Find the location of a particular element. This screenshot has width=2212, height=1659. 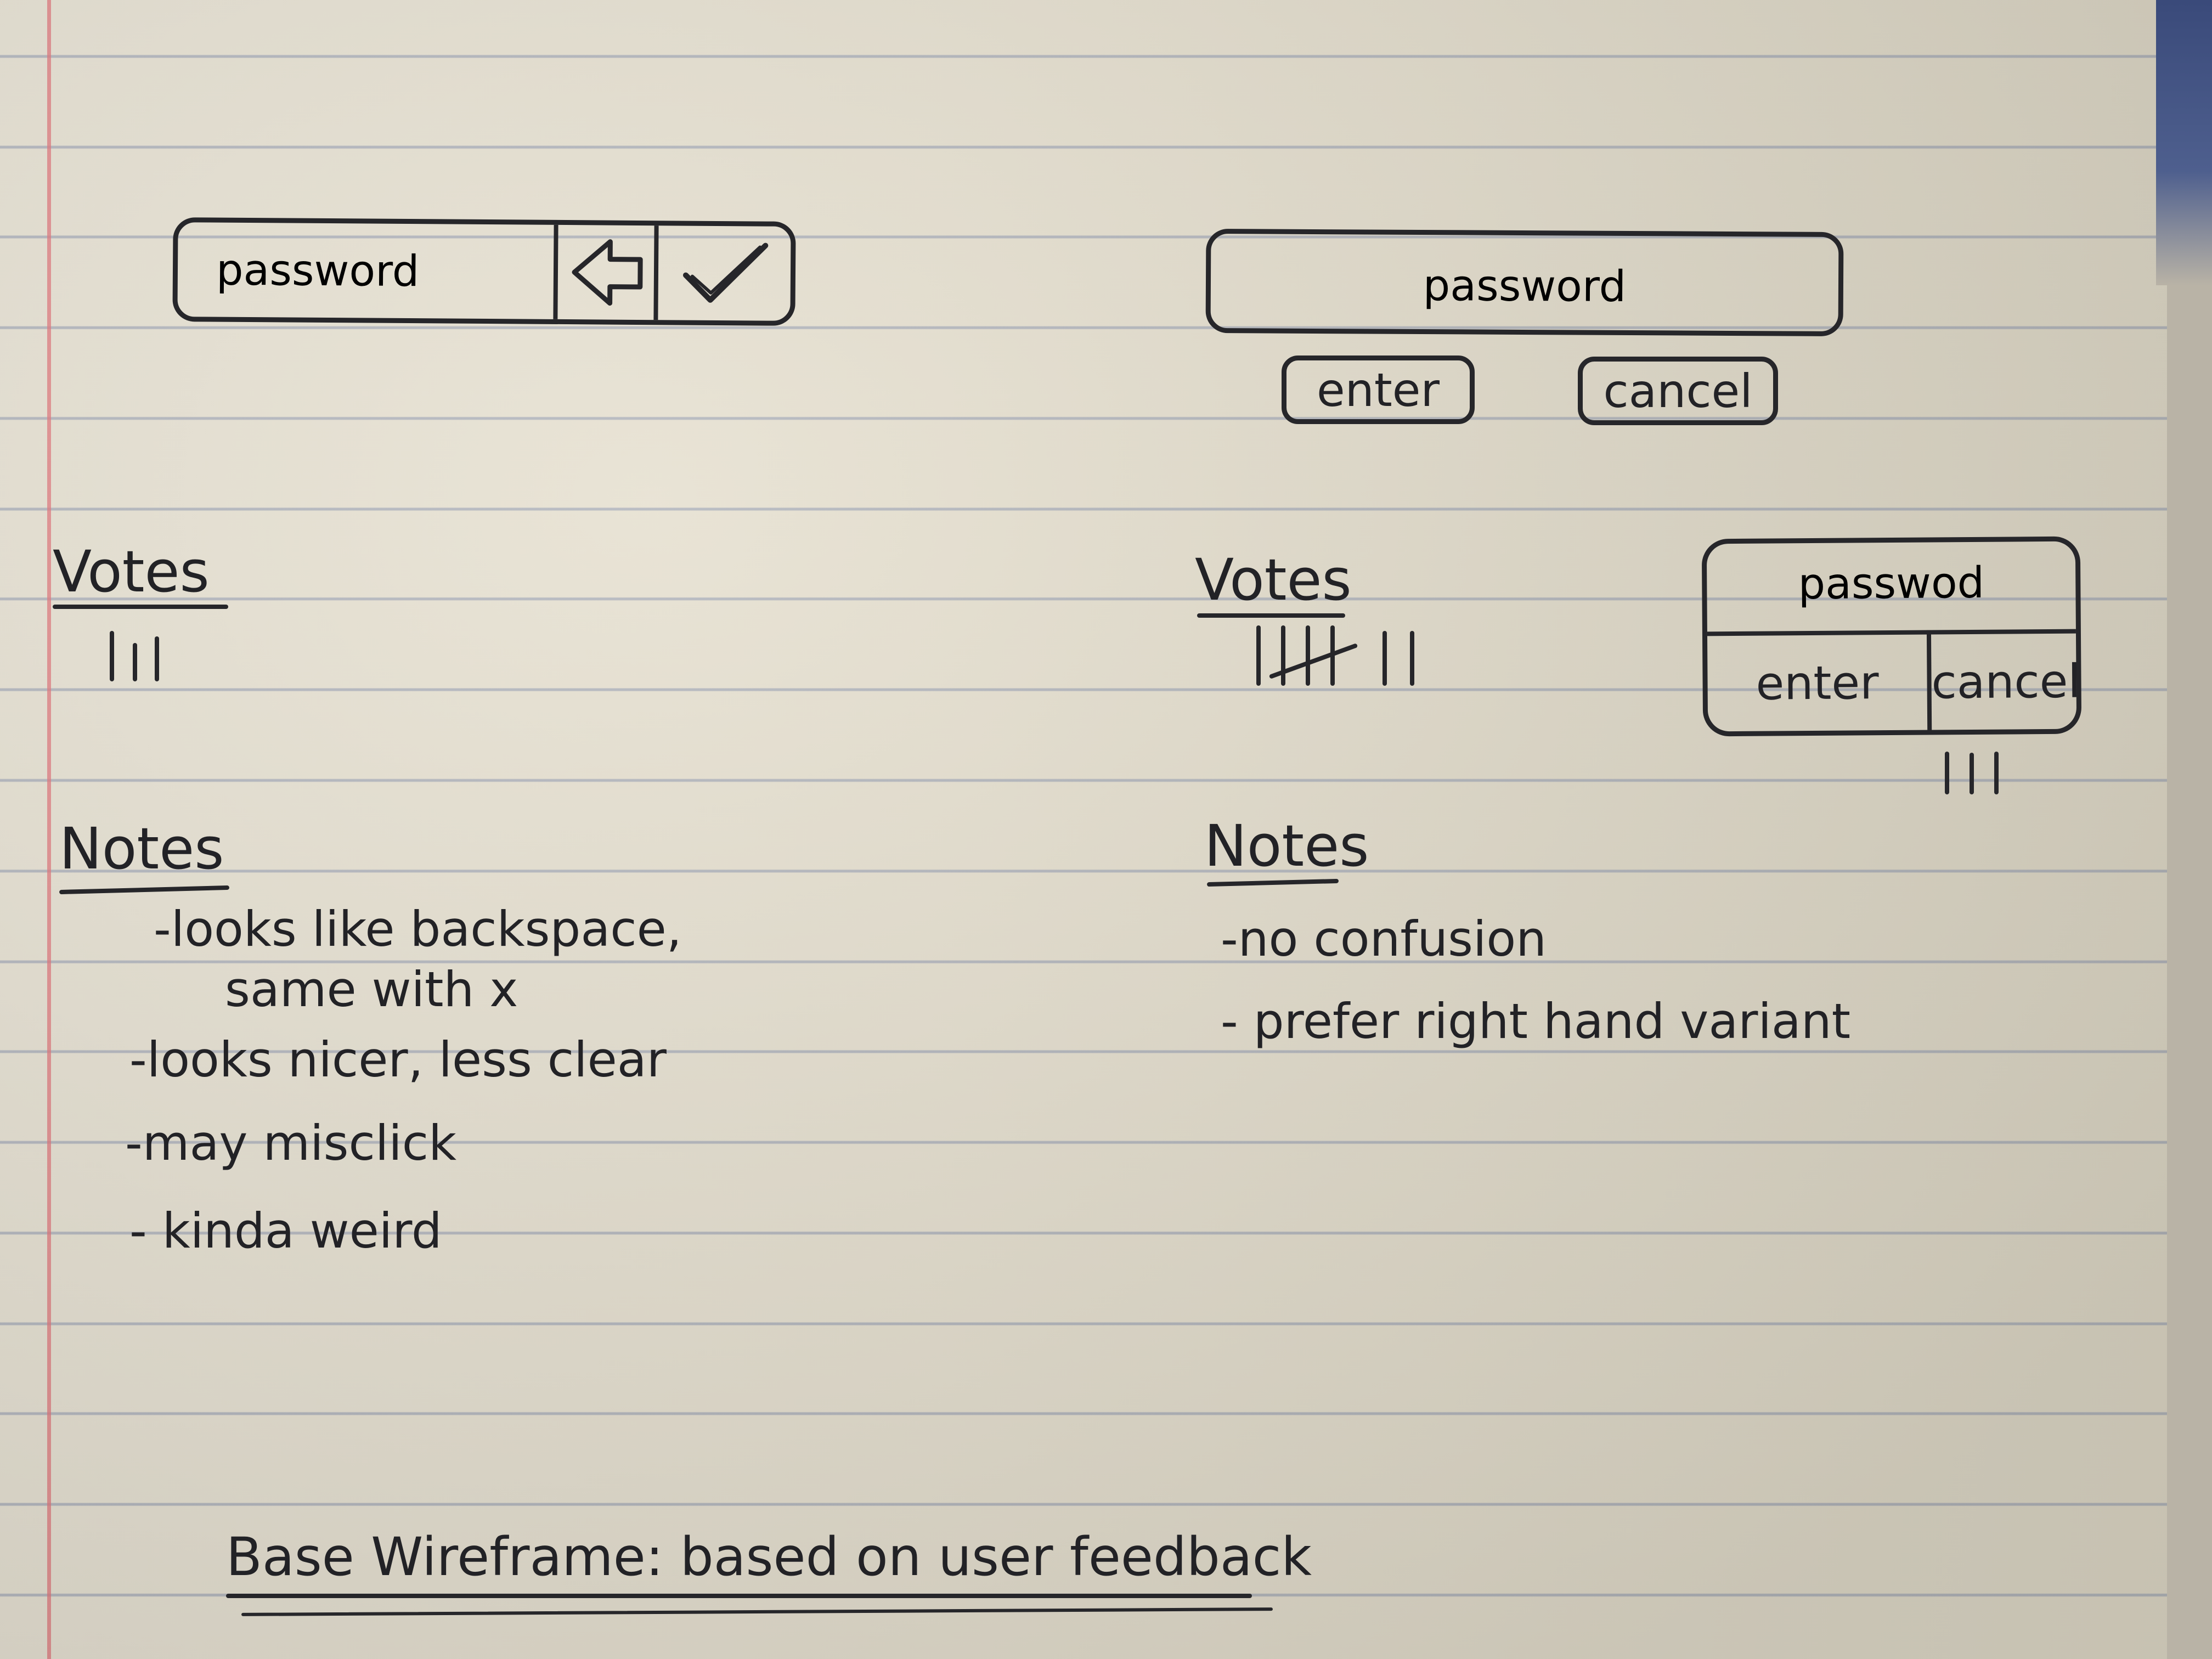

variant-b-cancel-button: cancel is located at coordinates (1678, 391).